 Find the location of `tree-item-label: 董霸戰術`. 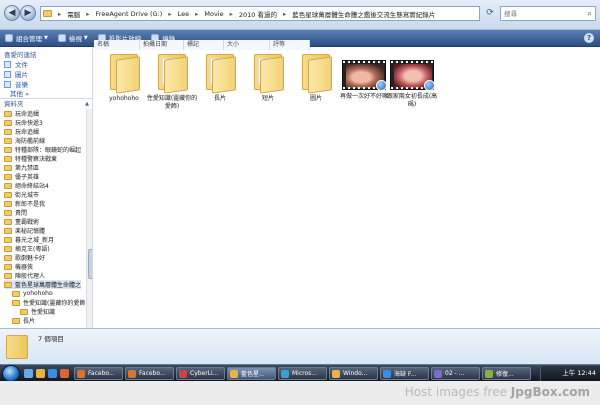

tree-item-label: 董霸戰術 is located at coordinates (27, 222).